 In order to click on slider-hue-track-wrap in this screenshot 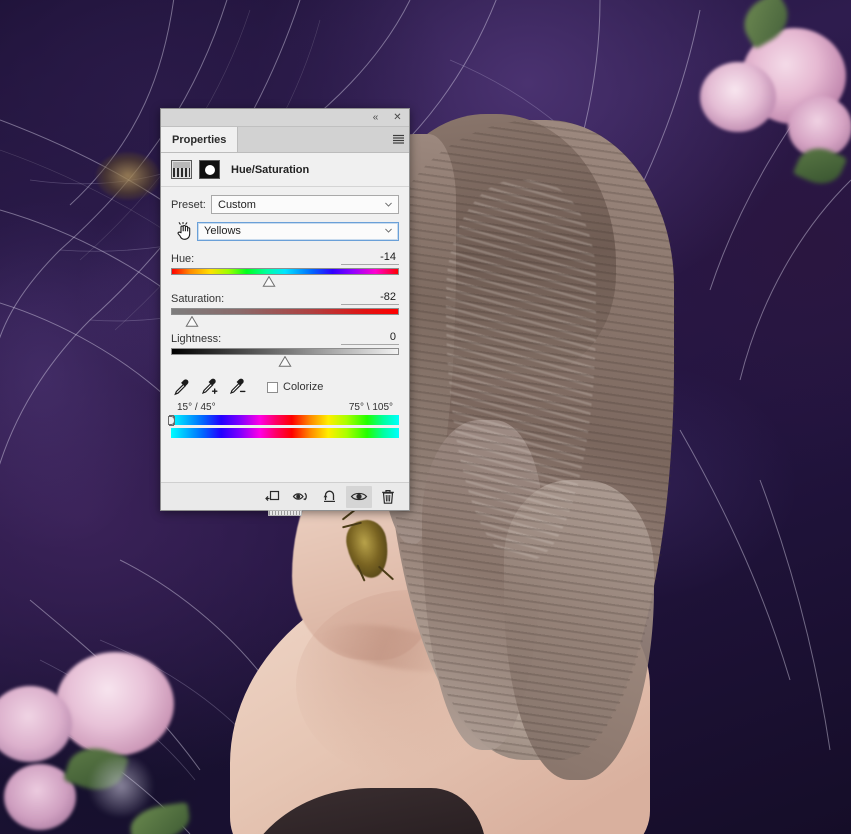, I will do `click(285, 278)`.